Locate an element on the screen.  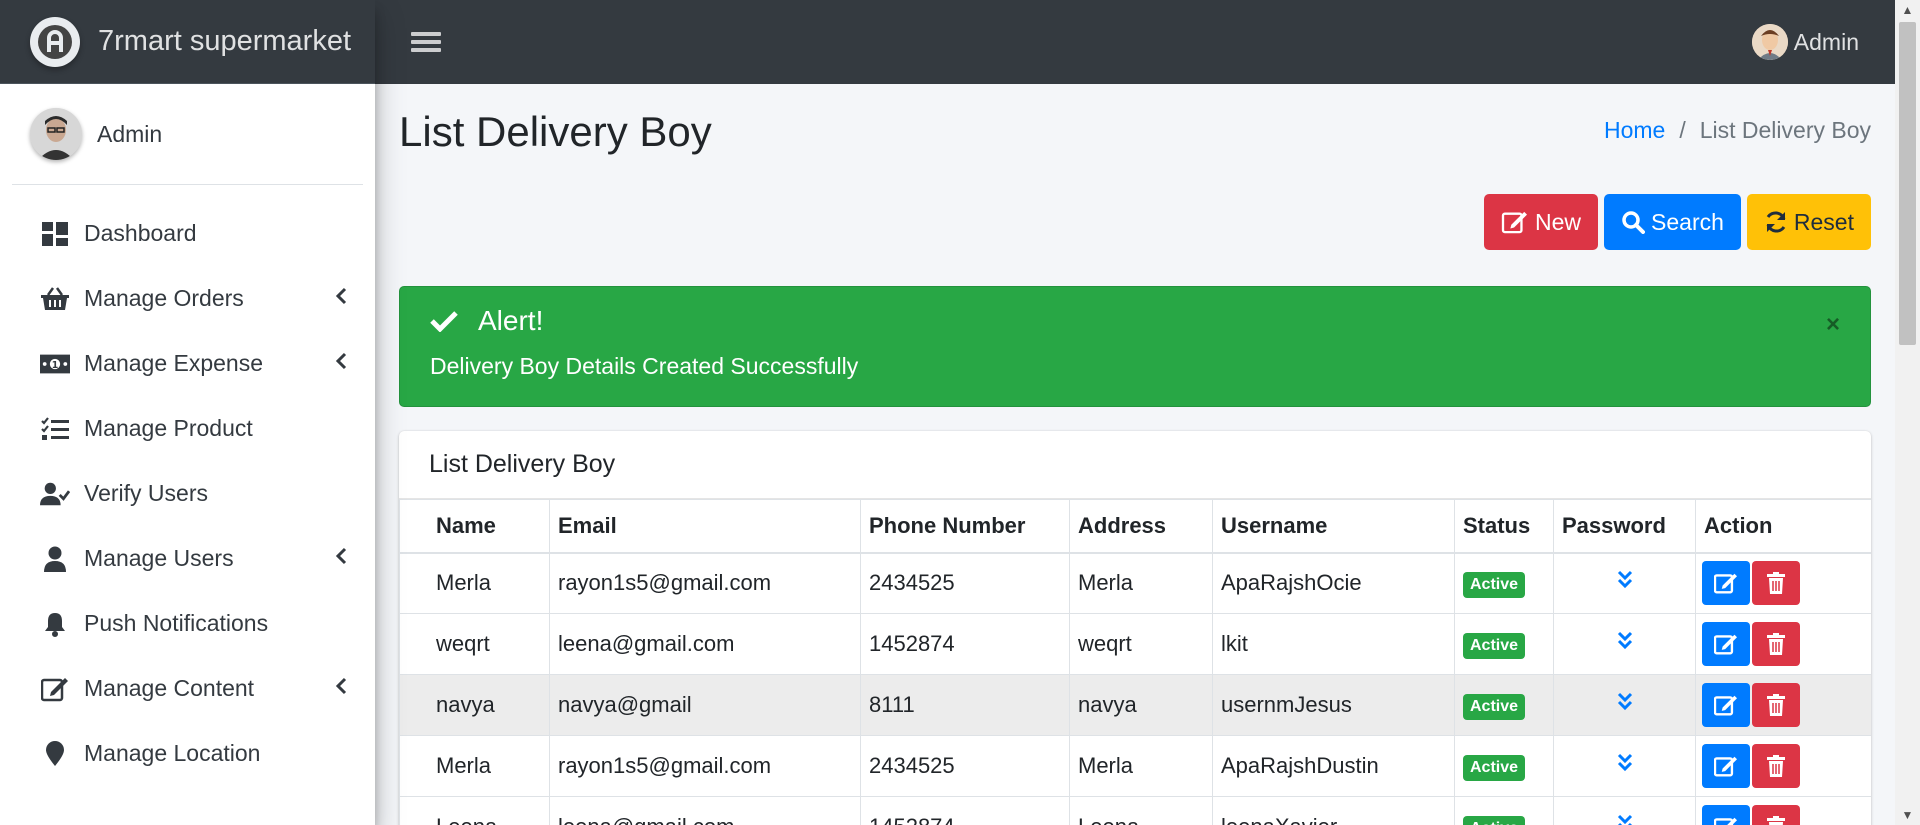
refresh-icon is located at coordinates (1776, 222).